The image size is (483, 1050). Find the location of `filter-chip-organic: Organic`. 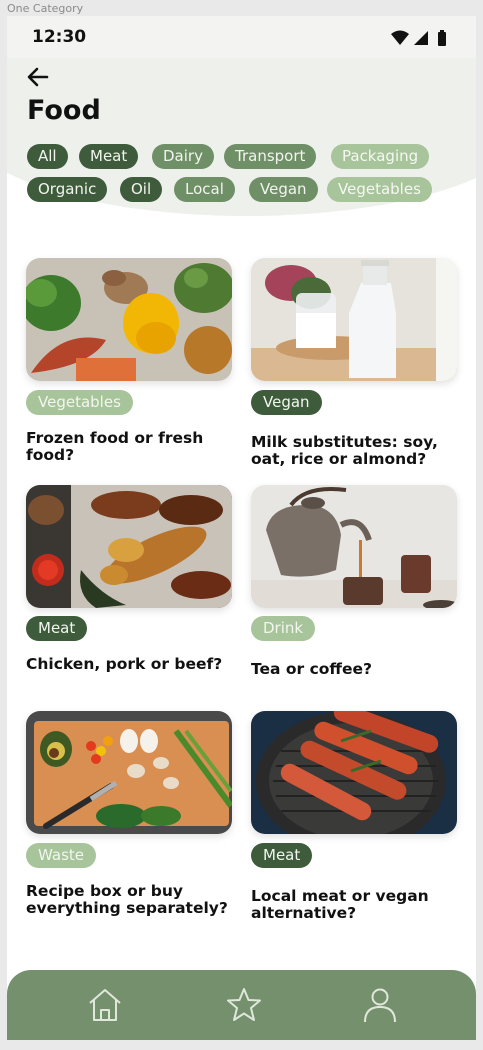

filter-chip-organic: Organic is located at coordinates (67, 189).